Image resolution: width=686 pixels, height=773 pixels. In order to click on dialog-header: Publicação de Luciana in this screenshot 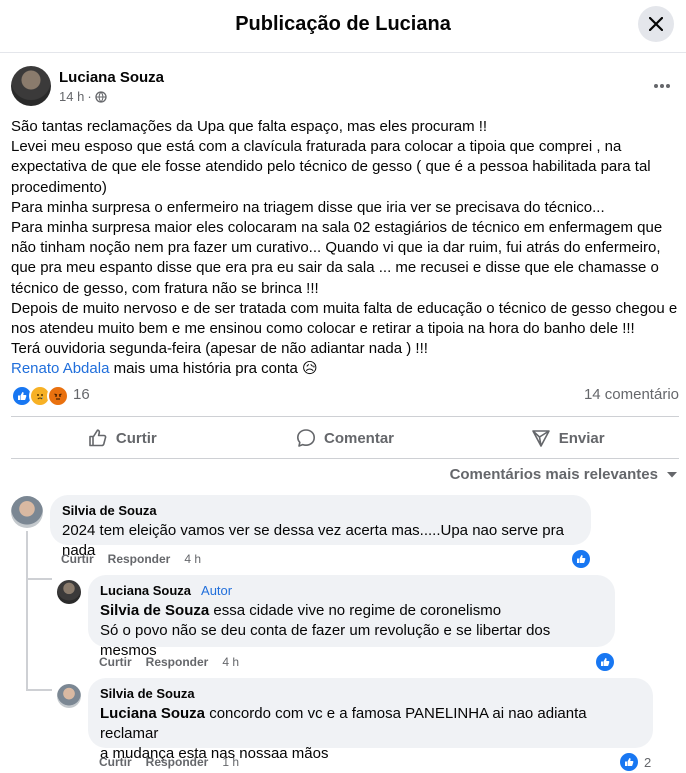, I will do `click(343, 26)`.